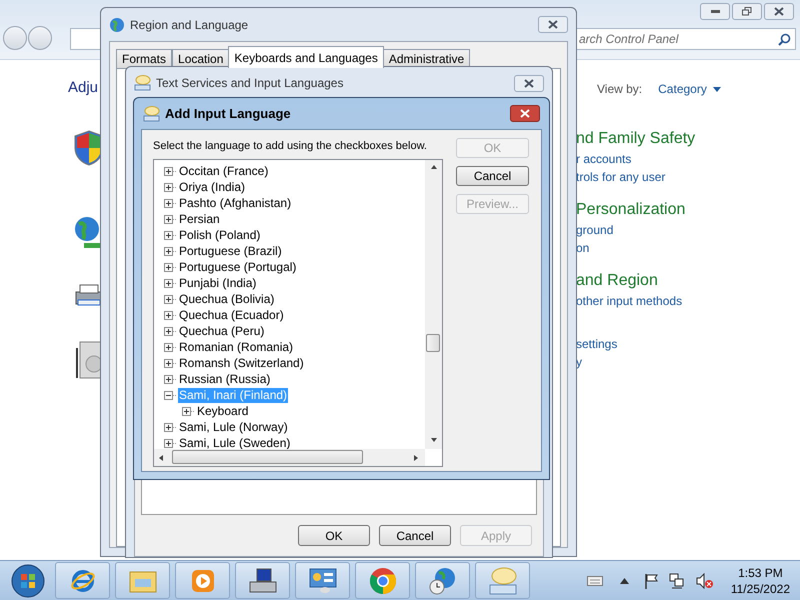 Image resolution: width=800 pixels, height=600 pixels. Describe the element at coordinates (636, 139) in the screenshot. I see `category-heading: nd Family Safety` at that location.